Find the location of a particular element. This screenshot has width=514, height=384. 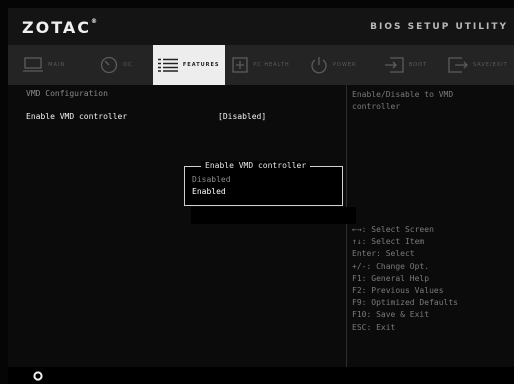

boot-icon is located at coordinates (394, 65).